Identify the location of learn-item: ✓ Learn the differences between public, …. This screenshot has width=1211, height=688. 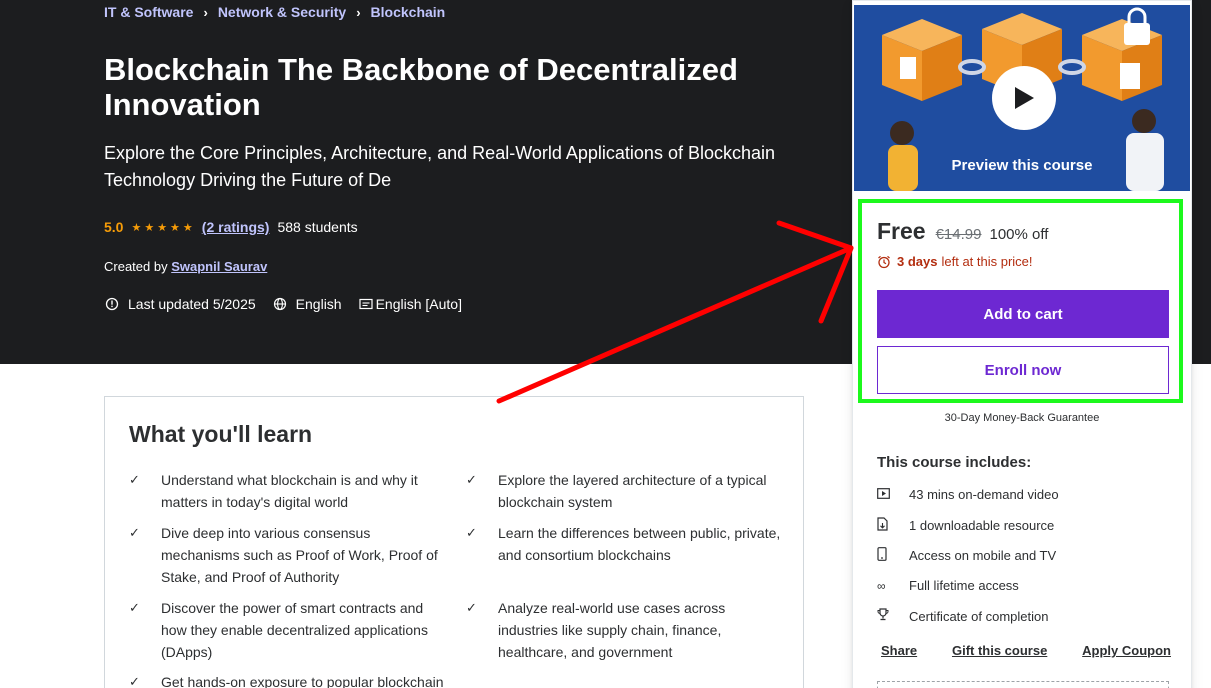
(626, 544).